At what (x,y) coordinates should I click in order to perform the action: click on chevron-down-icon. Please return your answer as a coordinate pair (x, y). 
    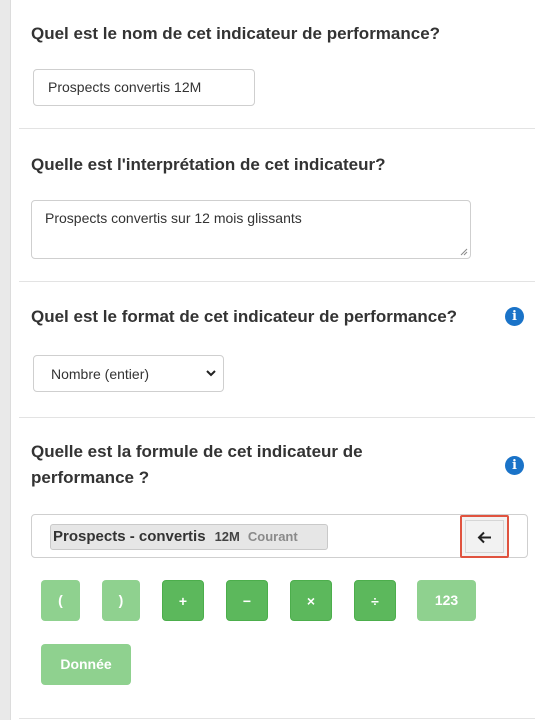
    Looking at the image, I should click on (211, 373).